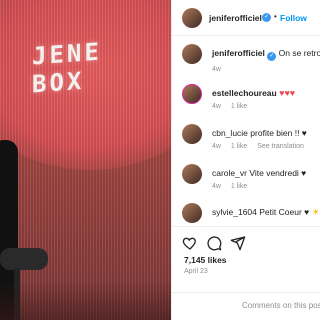  I want to click on comment-body: ♥♥♥, so click(287, 93).